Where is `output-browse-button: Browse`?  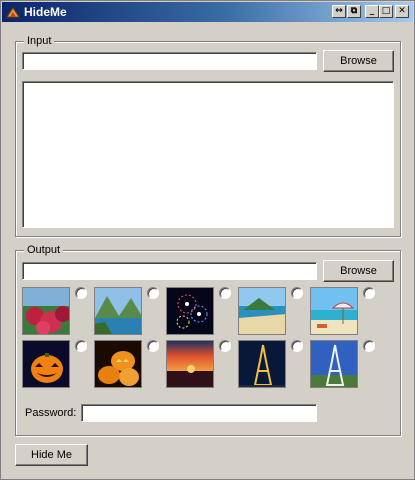
output-browse-button: Browse is located at coordinates (358, 271).